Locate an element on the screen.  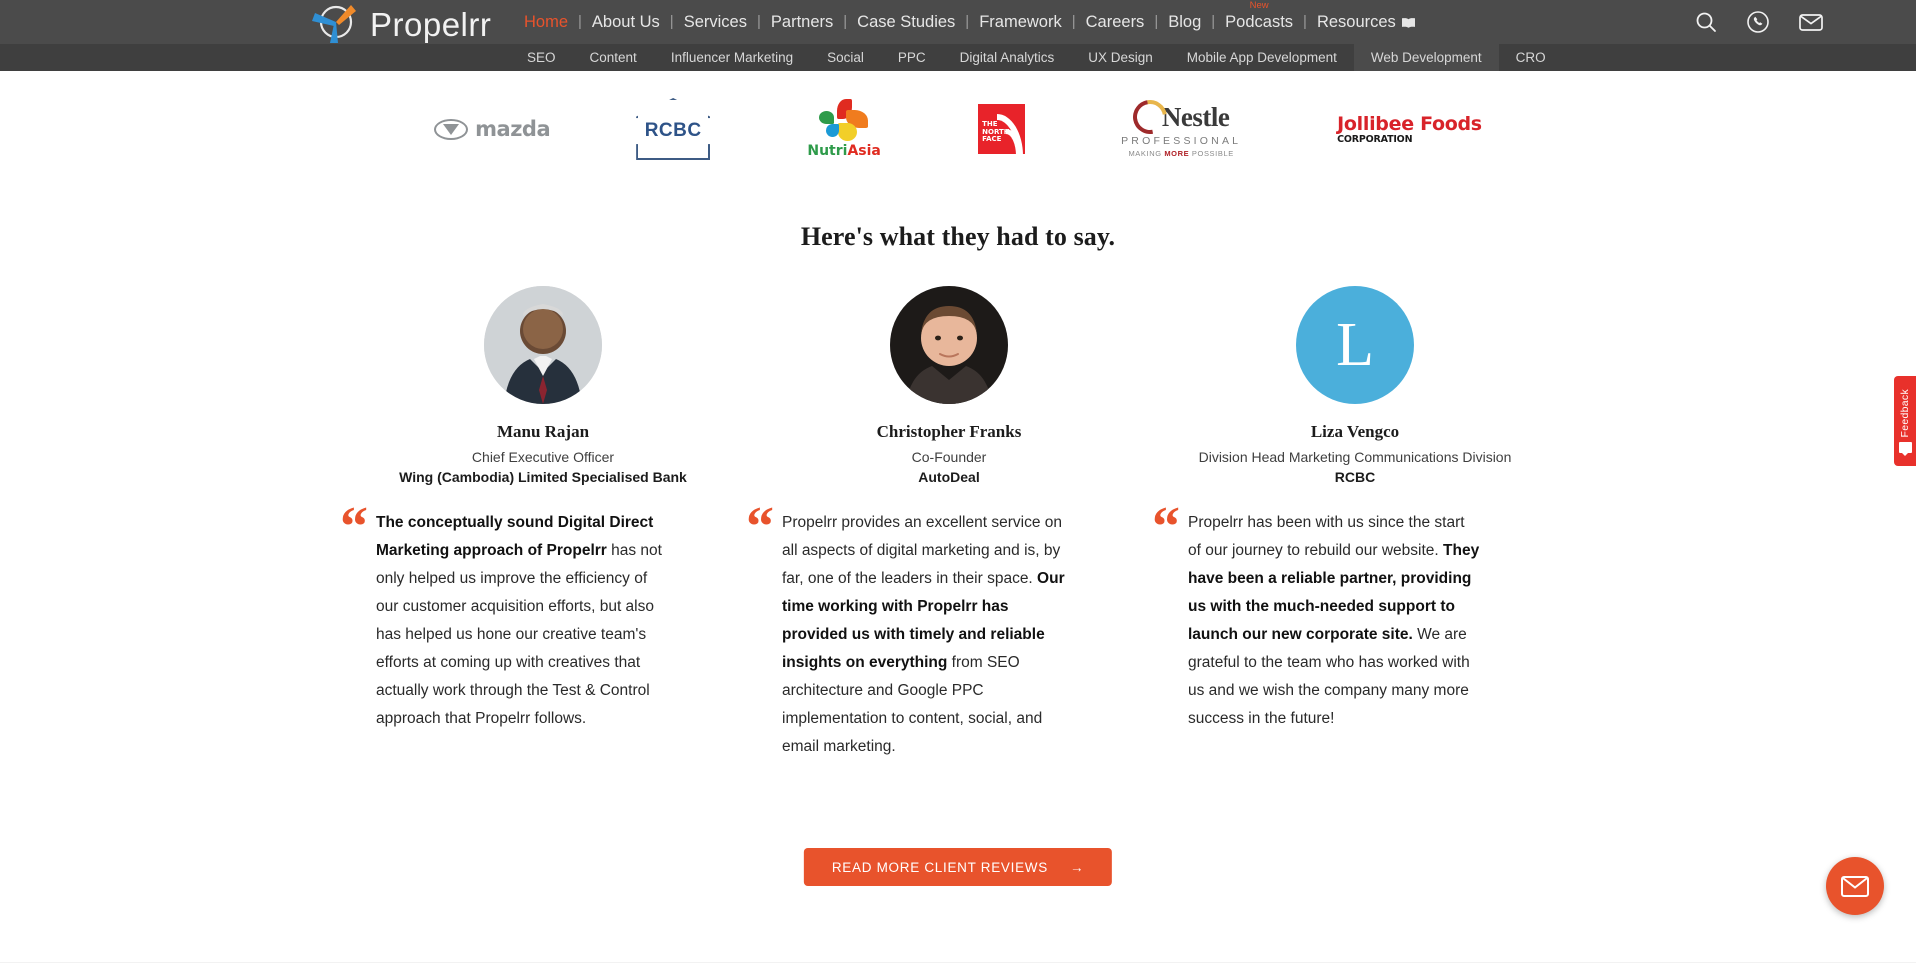
arrow-right-icon: → is located at coordinates (1077, 867).